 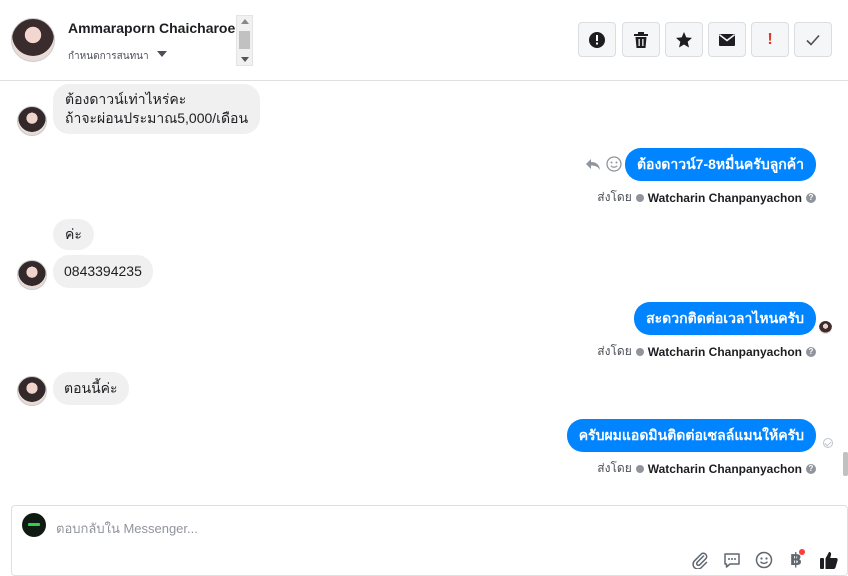 What do you see at coordinates (700, 560) in the screenshot?
I see `paperclip-icon` at bounding box center [700, 560].